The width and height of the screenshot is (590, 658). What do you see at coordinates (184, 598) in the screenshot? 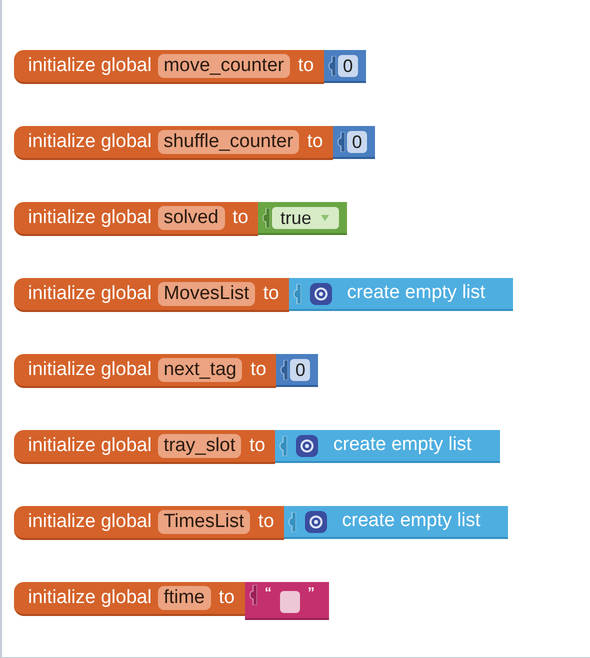
I see `variable-name-field: ftime` at bounding box center [184, 598].